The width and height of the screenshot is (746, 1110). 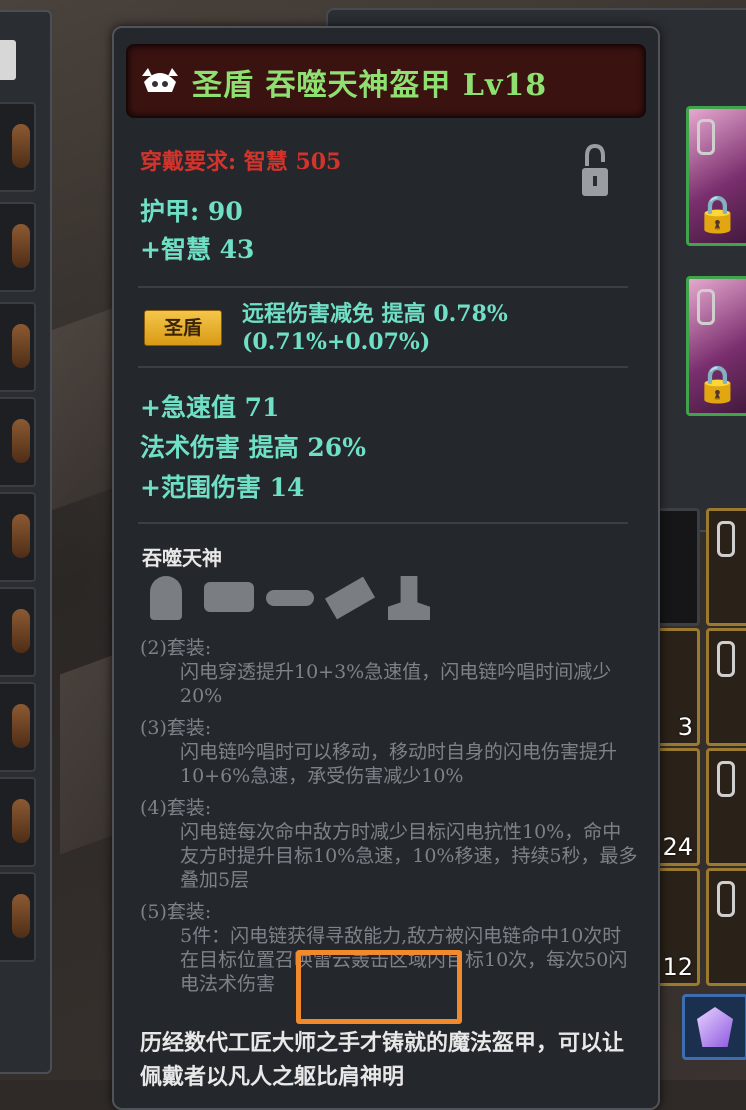 What do you see at coordinates (595, 171) in the screenshot?
I see `lock-icon` at bounding box center [595, 171].